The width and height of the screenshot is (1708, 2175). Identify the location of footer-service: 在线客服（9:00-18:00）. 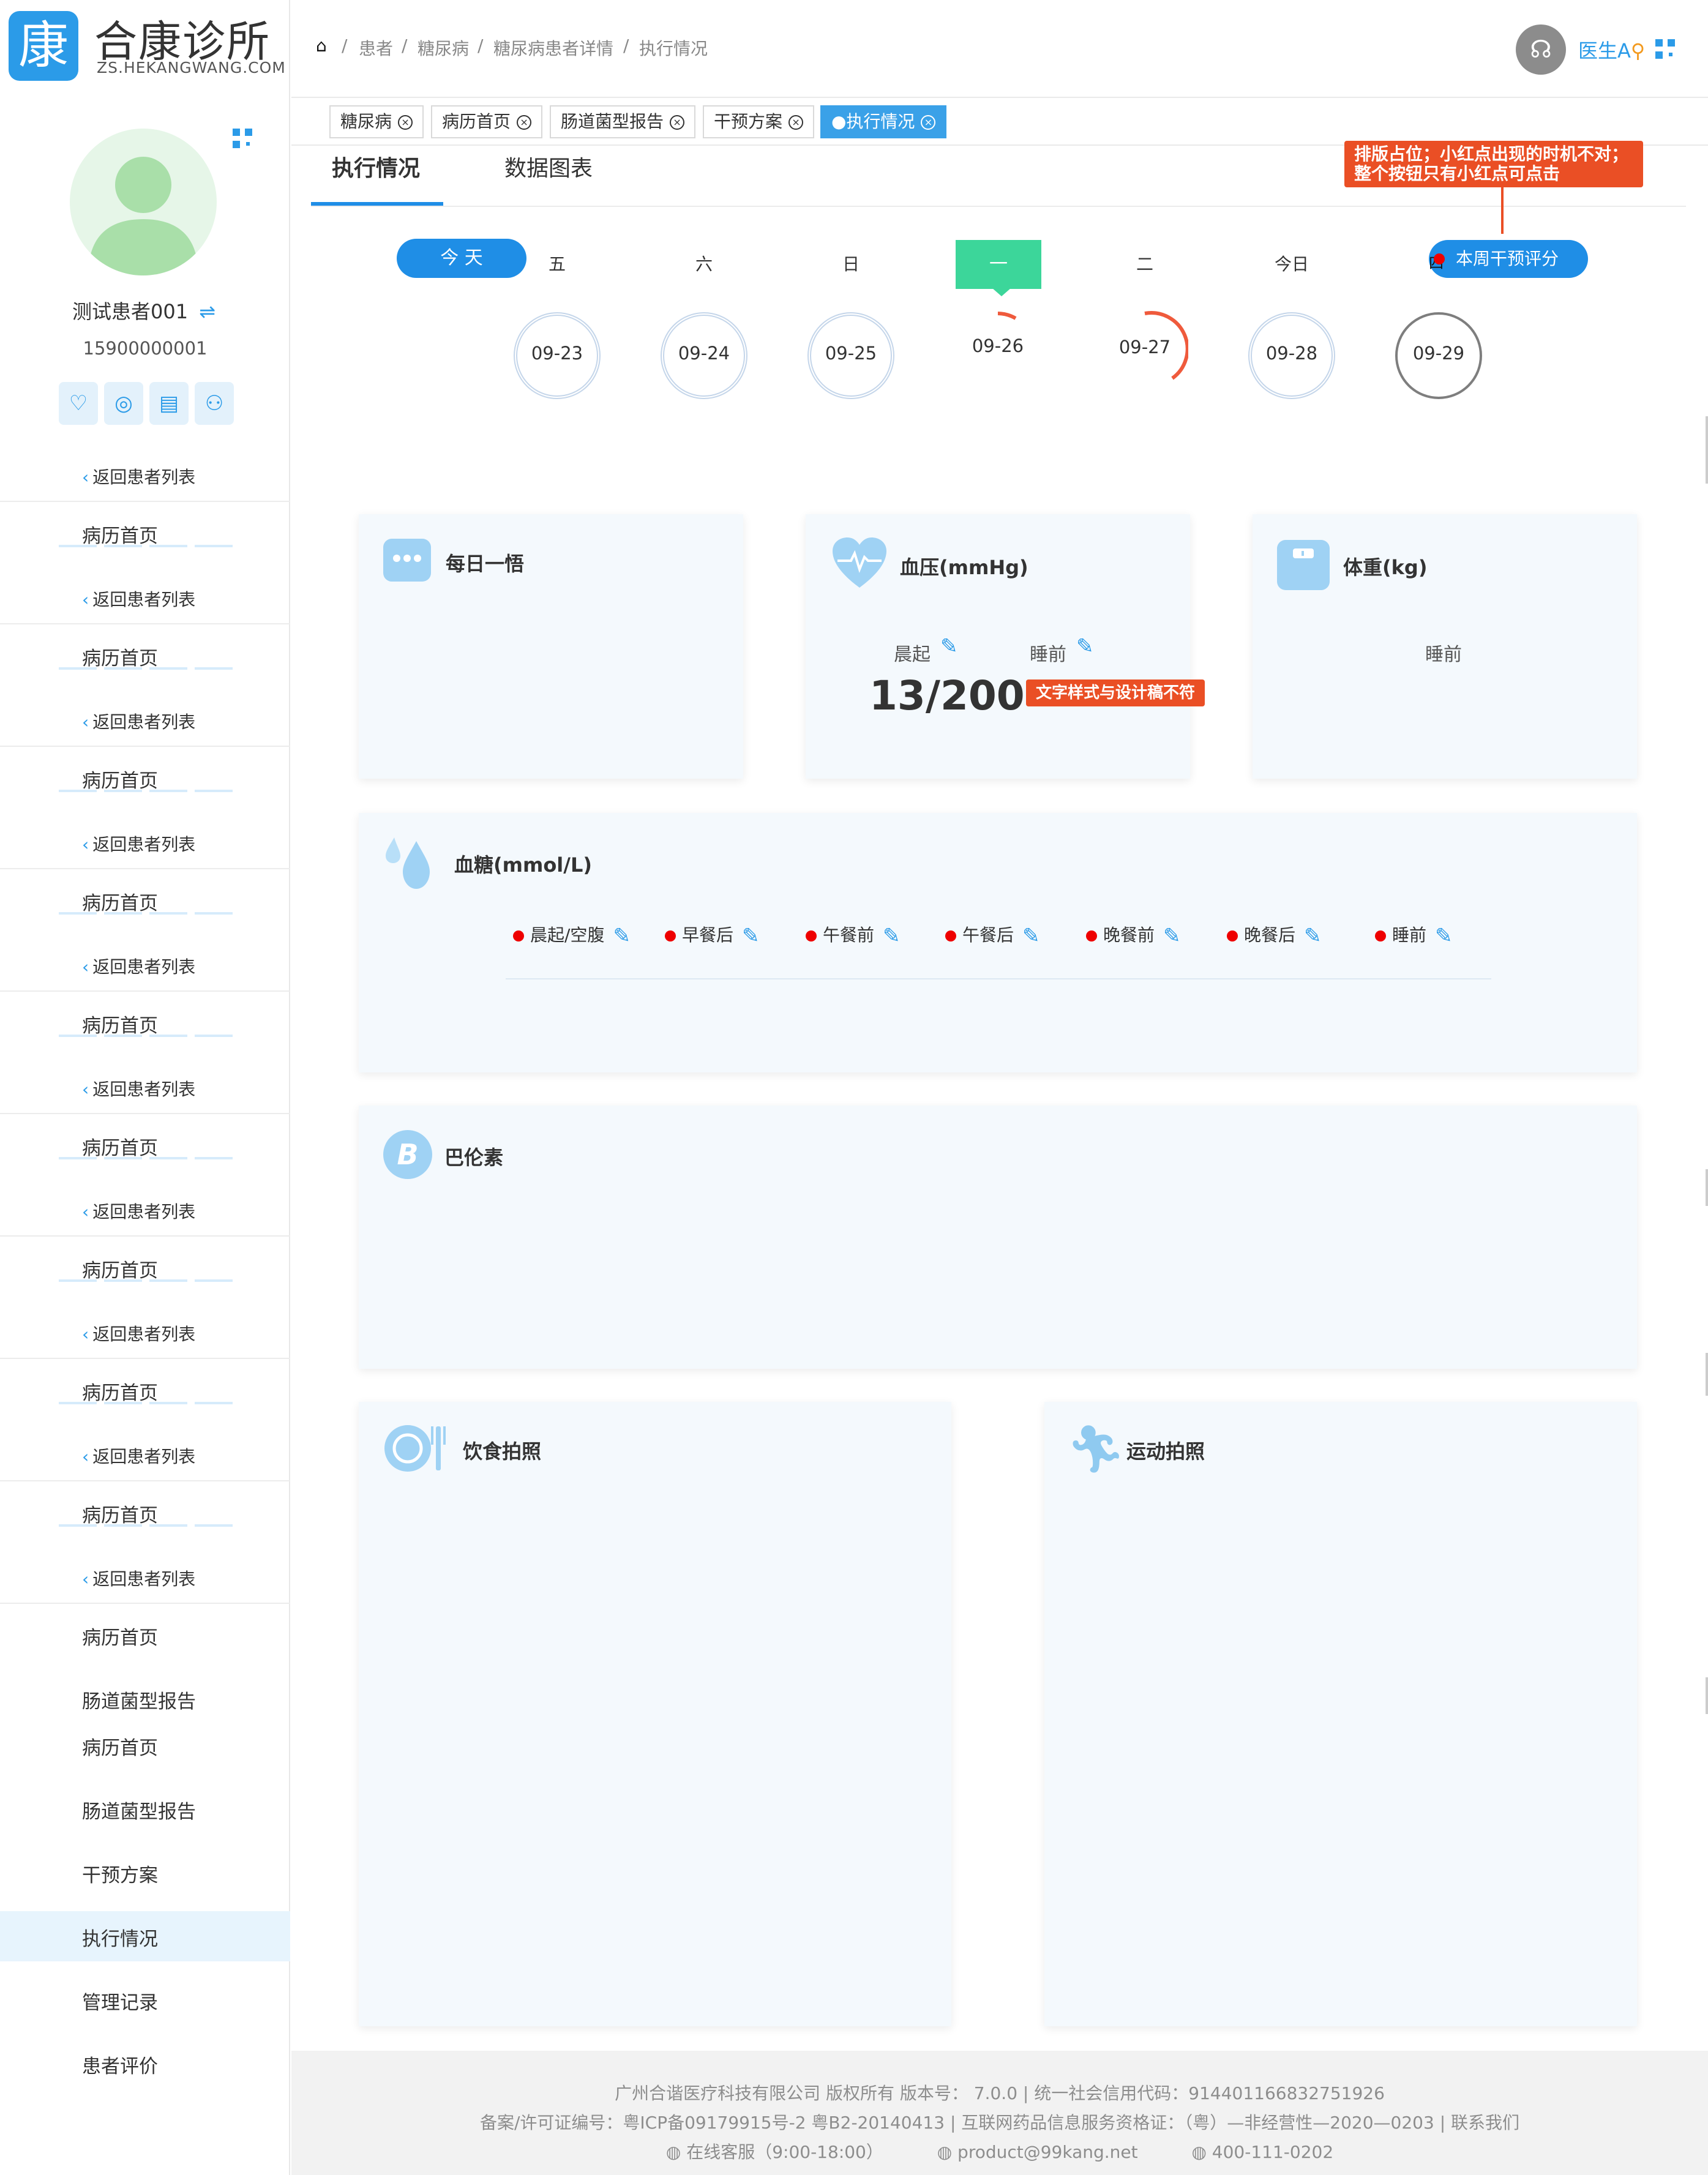
(784, 2152).